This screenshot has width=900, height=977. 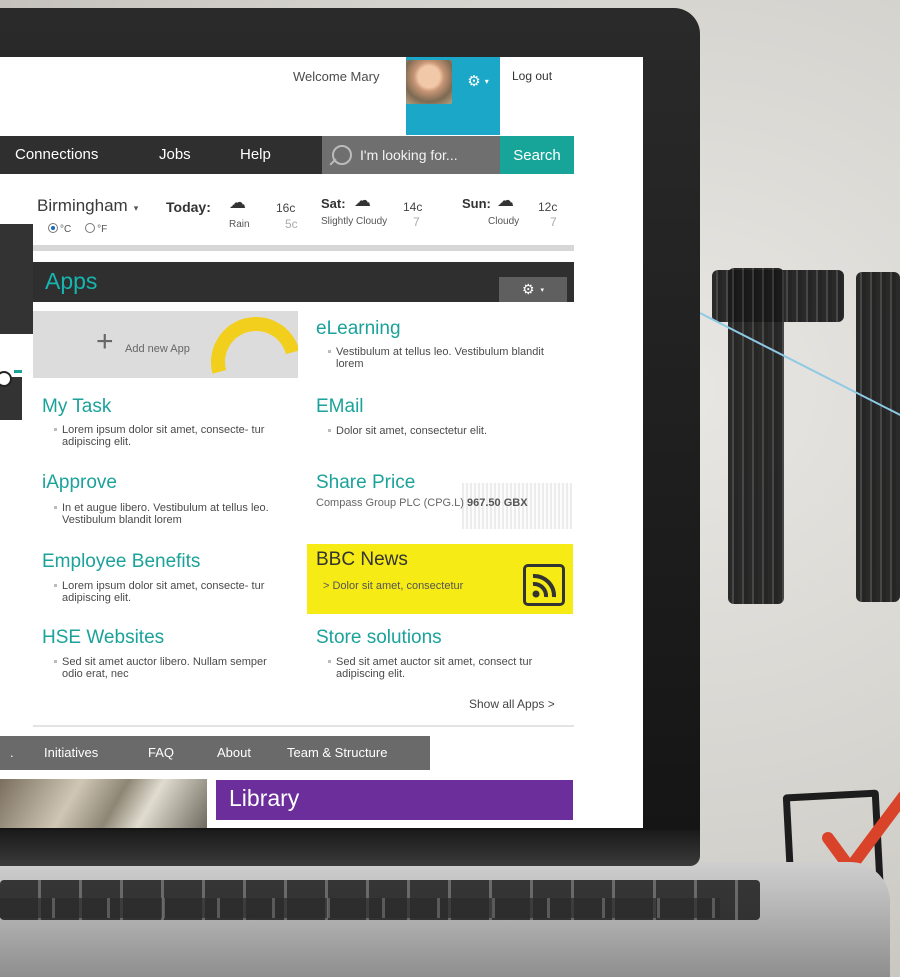 What do you see at coordinates (321, 96) in the screenshot?
I see `top-bar: Welcome Mary ⚙ ▾ Log out` at bounding box center [321, 96].